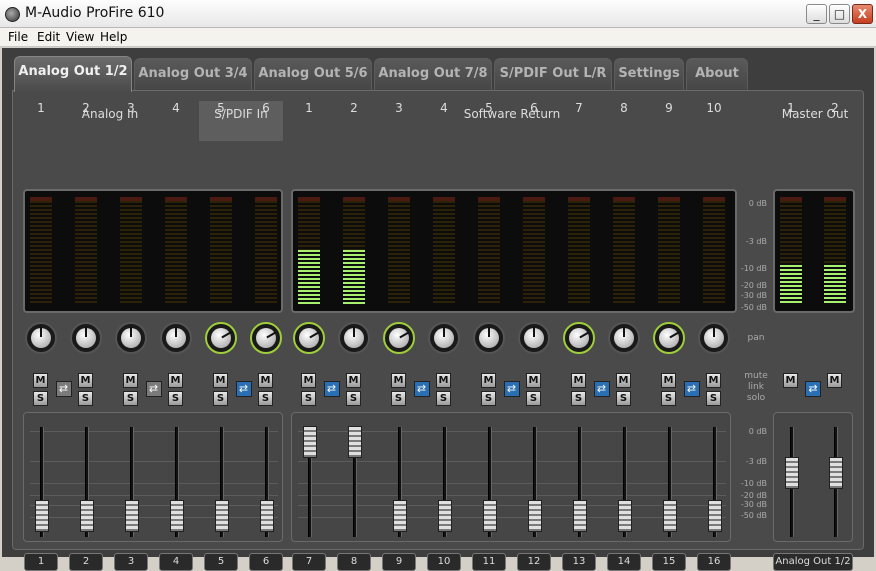 Image resolution: width=876 pixels, height=571 pixels. Describe the element at coordinates (444, 562) in the screenshot. I see `strip-label-button: 10` at that location.